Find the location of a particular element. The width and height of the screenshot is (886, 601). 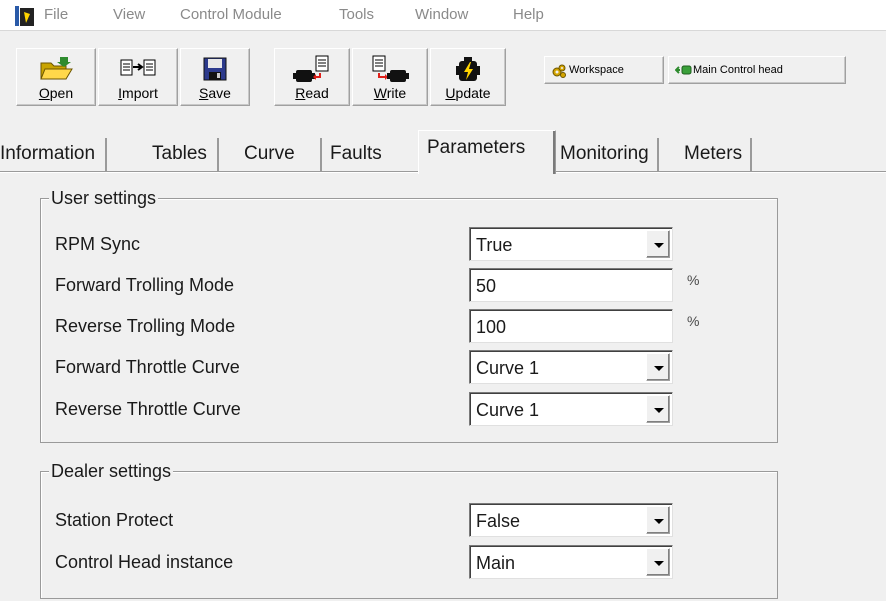

menu-help: Help is located at coordinates (528, 15).